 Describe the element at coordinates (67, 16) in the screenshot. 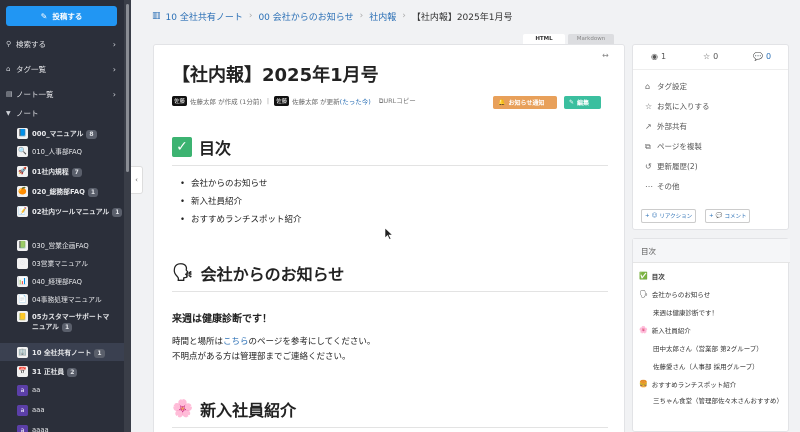

I see `post-button-label: 投稿する` at that location.